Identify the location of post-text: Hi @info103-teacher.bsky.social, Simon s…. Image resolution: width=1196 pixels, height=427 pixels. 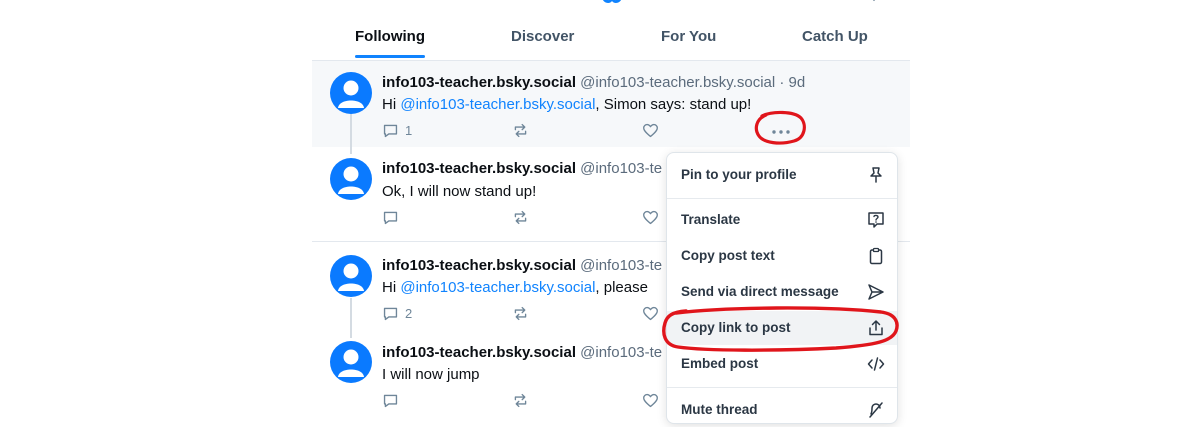
(567, 104).